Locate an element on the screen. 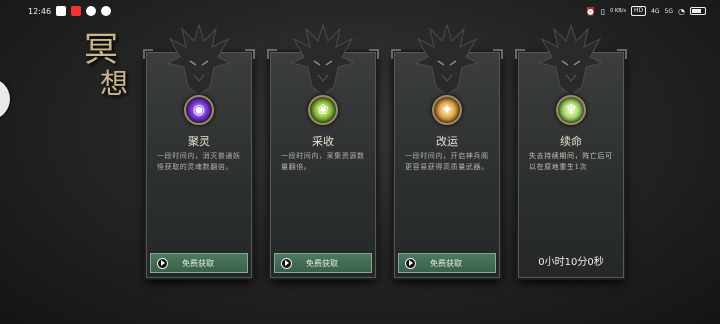  title-char-2: 想 is located at coordinates (114, 83).